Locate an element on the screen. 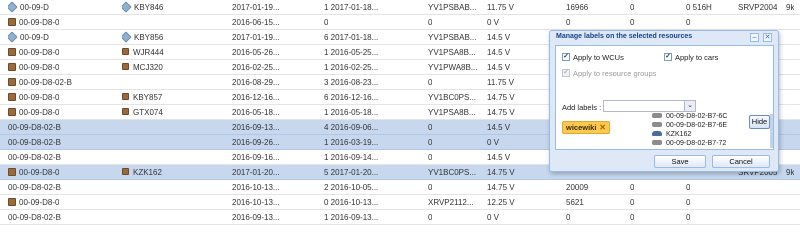 The height and width of the screenshot is (240, 800). add-labels-combo: ⌄ is located at coordinates (649, 106).